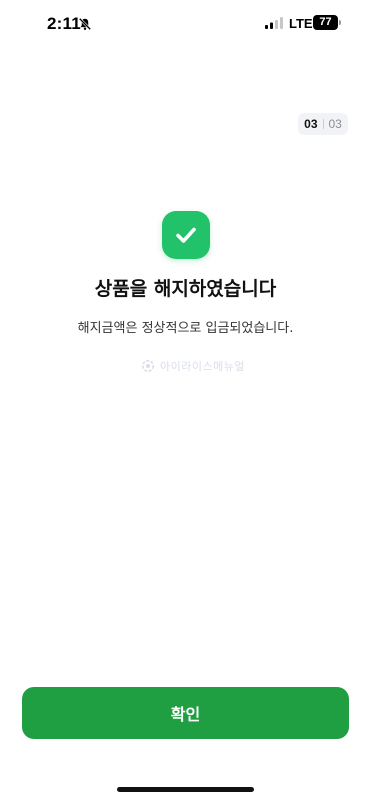 Image resolution: width=371 pixels, height=800 pixels. What do you see at coordinates (148, 366) in the screenshot?
I see `watermark-logo-icon` at bounding box center [148, 366].